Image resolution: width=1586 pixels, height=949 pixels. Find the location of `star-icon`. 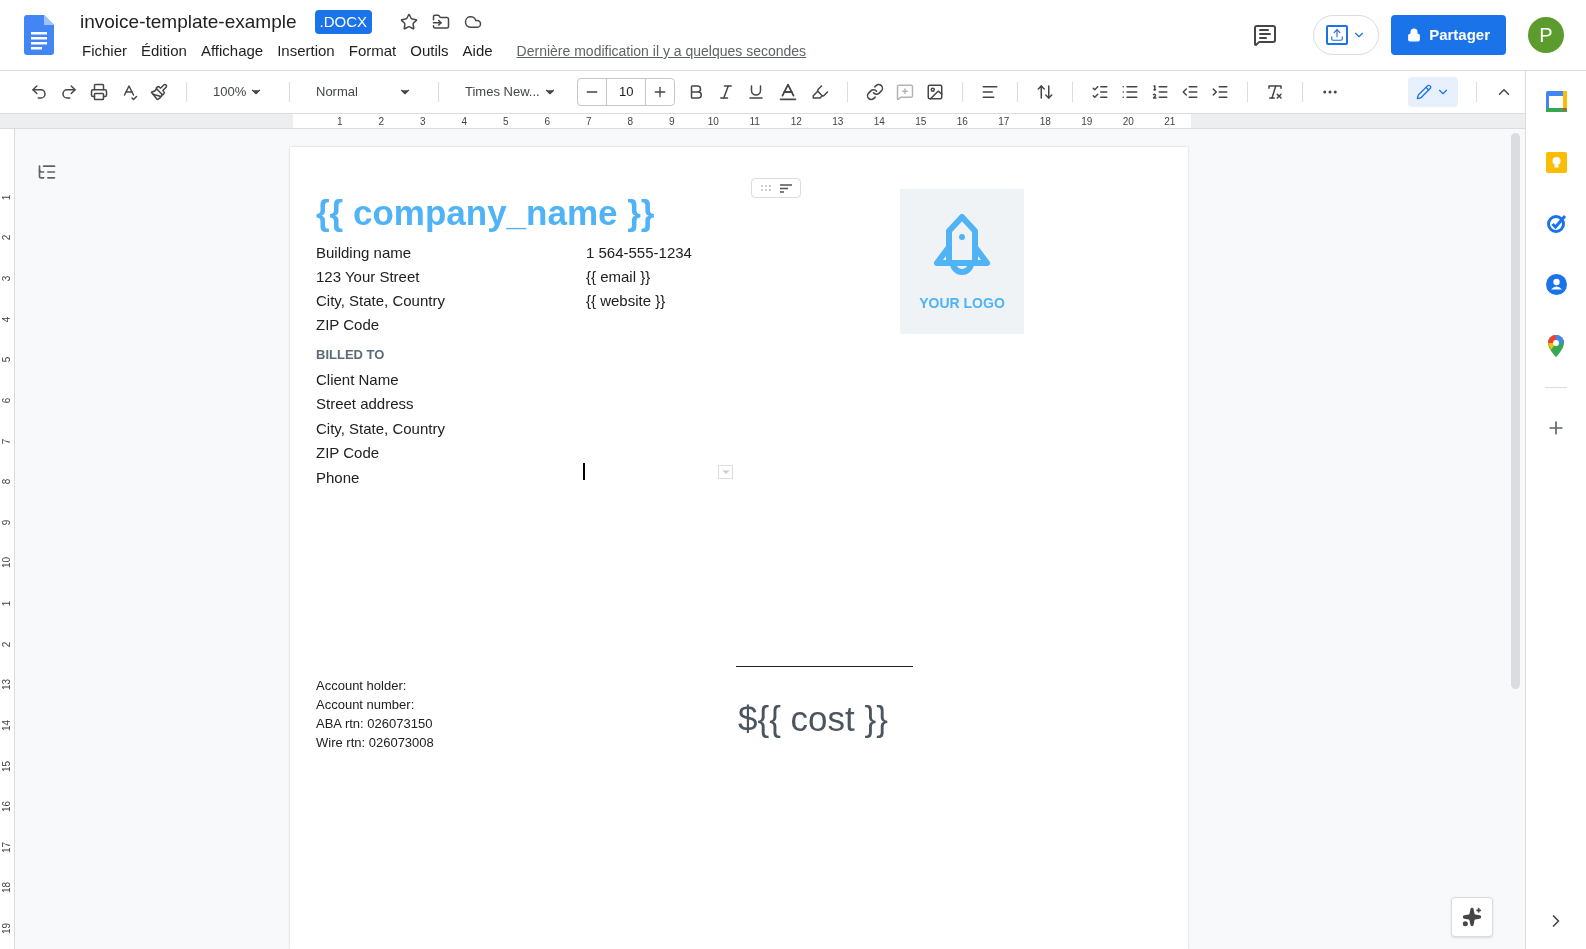

star-icon is located at coordinates (409, 21).